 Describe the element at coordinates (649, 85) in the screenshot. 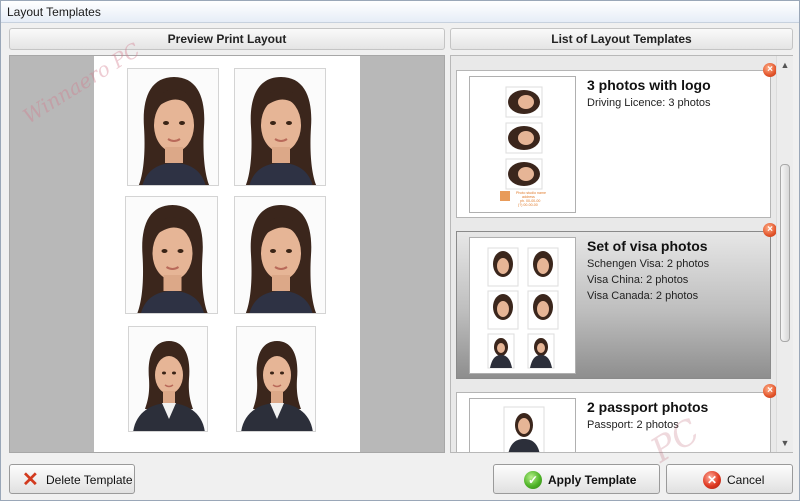

I see `template-title: 3 photos with logo` at that location.